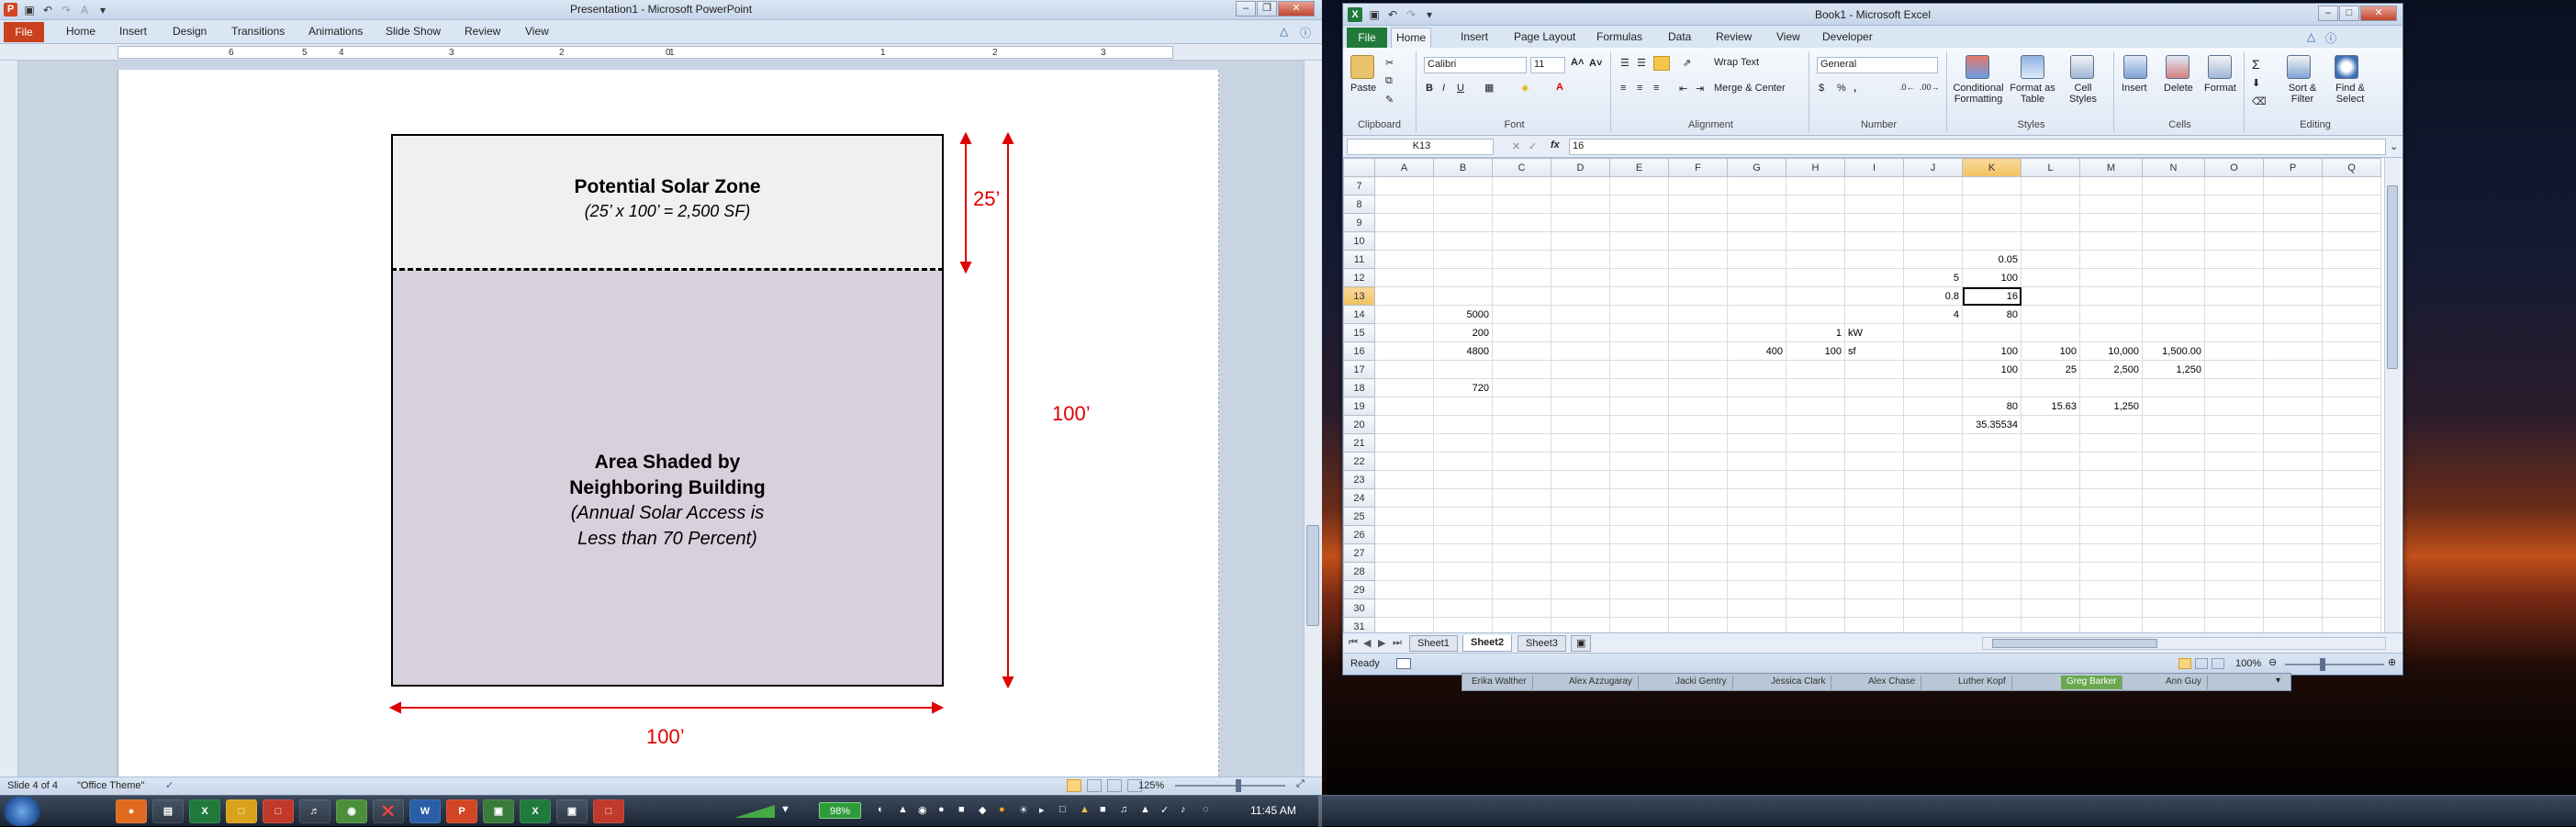 The image size is (2576, 827). I want to click on cell-l25, so click(2050, 517).